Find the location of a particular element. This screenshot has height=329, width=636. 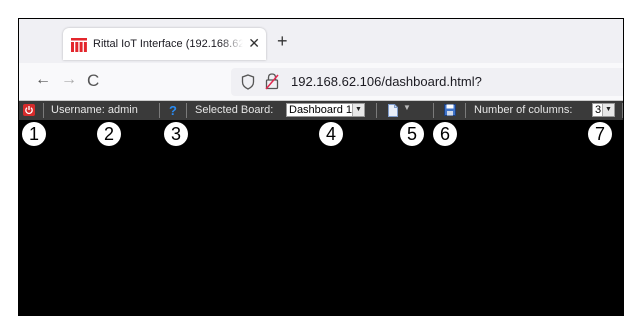

power-icon is located at coordinates (29, 110).